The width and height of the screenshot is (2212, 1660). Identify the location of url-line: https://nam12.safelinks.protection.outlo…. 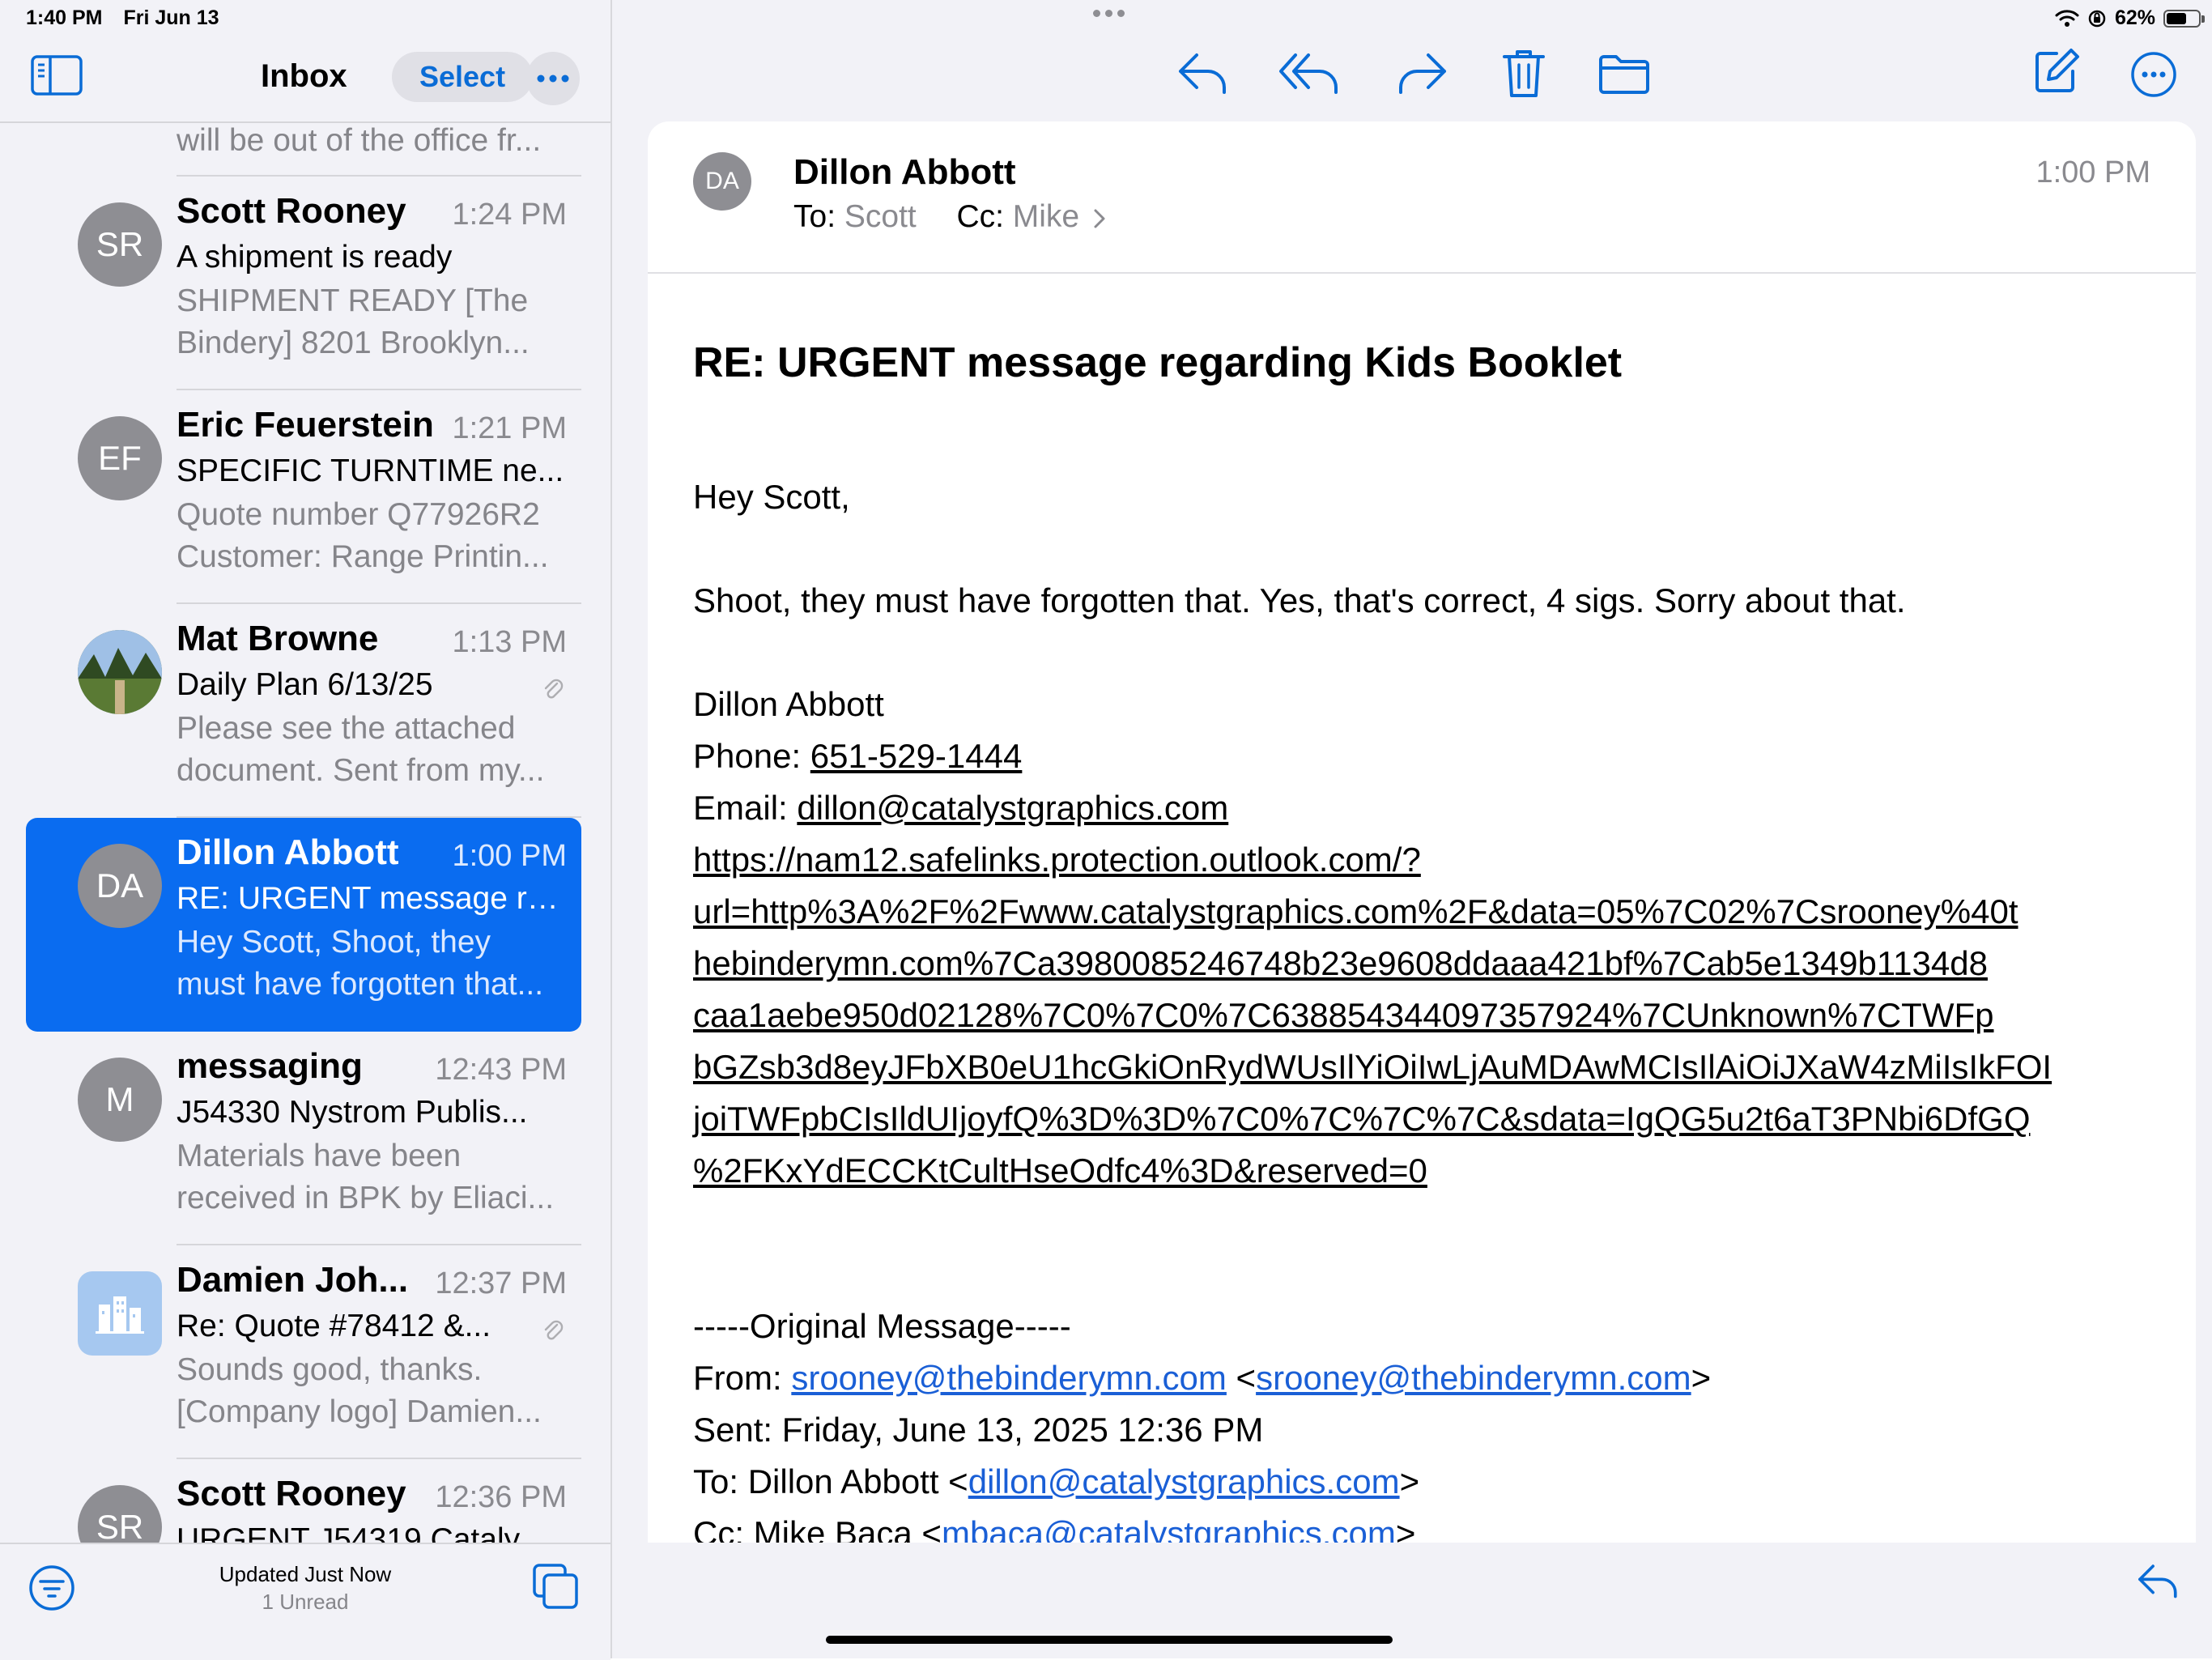
(1406, 860).